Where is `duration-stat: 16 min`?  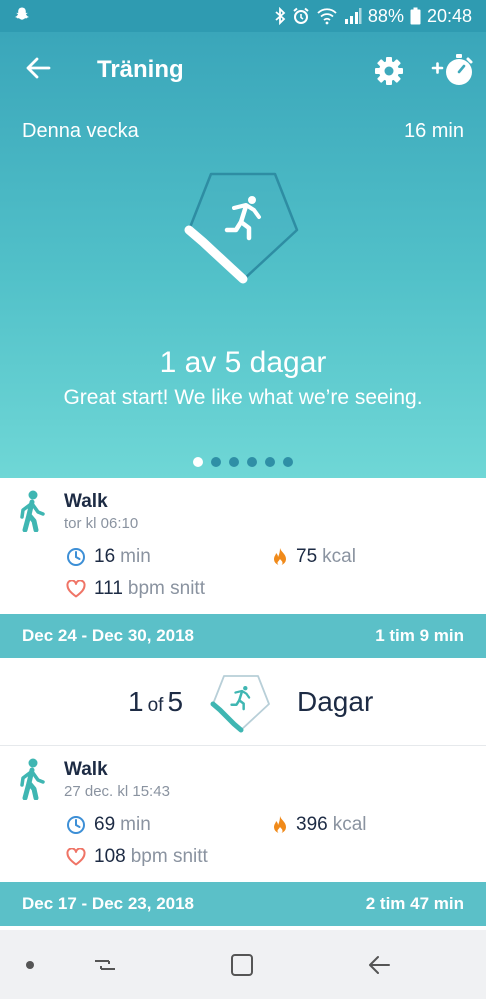
duration-stat: 16 min is located at coordinates (108, 557).